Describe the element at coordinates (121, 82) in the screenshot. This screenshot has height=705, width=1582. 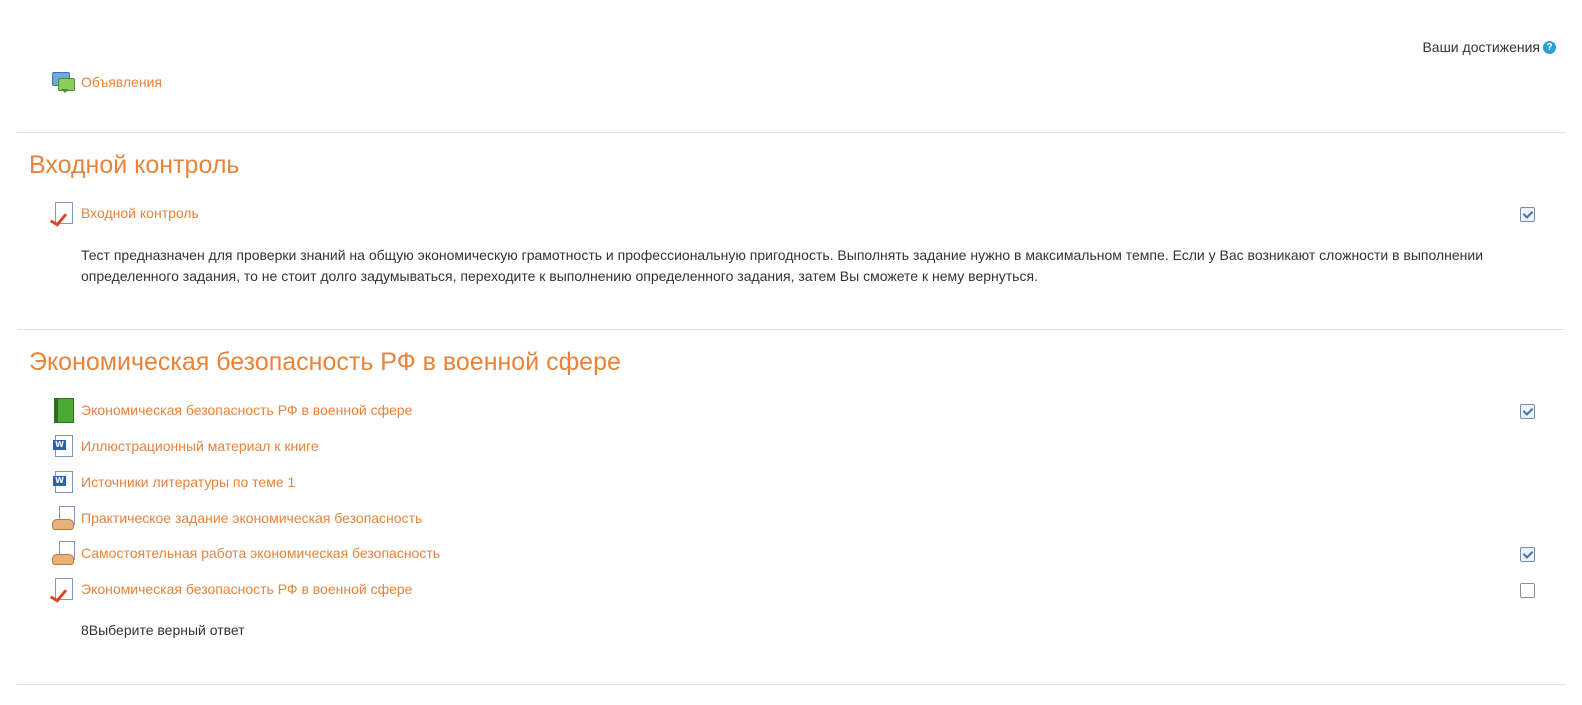
I see `announcements-link: Объявления` at that location.